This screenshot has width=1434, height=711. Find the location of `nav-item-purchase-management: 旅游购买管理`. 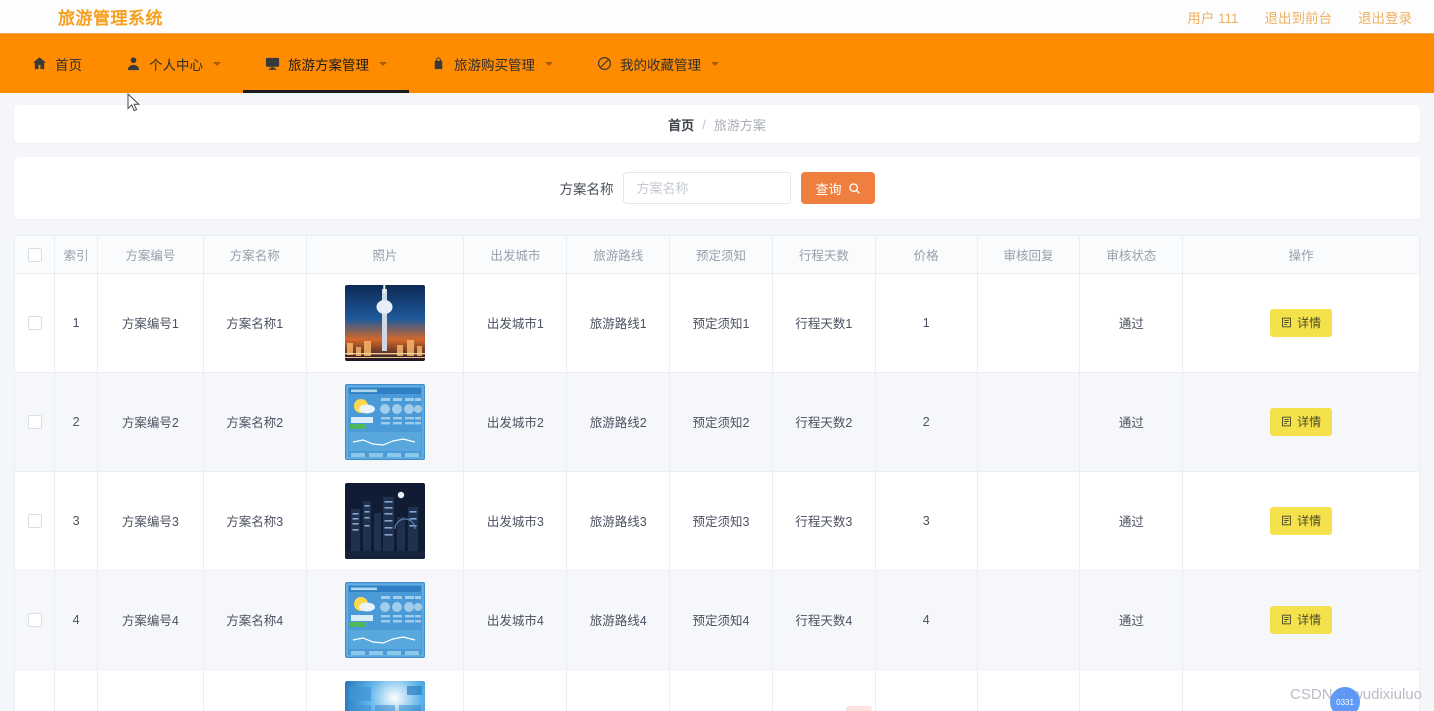

nav-item-purchase-management: 旅游购买管理 is located at coordinates (492, 63).